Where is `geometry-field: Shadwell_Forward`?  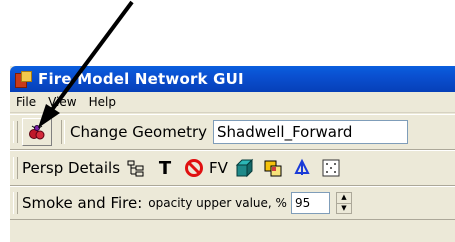
geometry-field: Shadwell_Forward is located at coordinates (310, 132).